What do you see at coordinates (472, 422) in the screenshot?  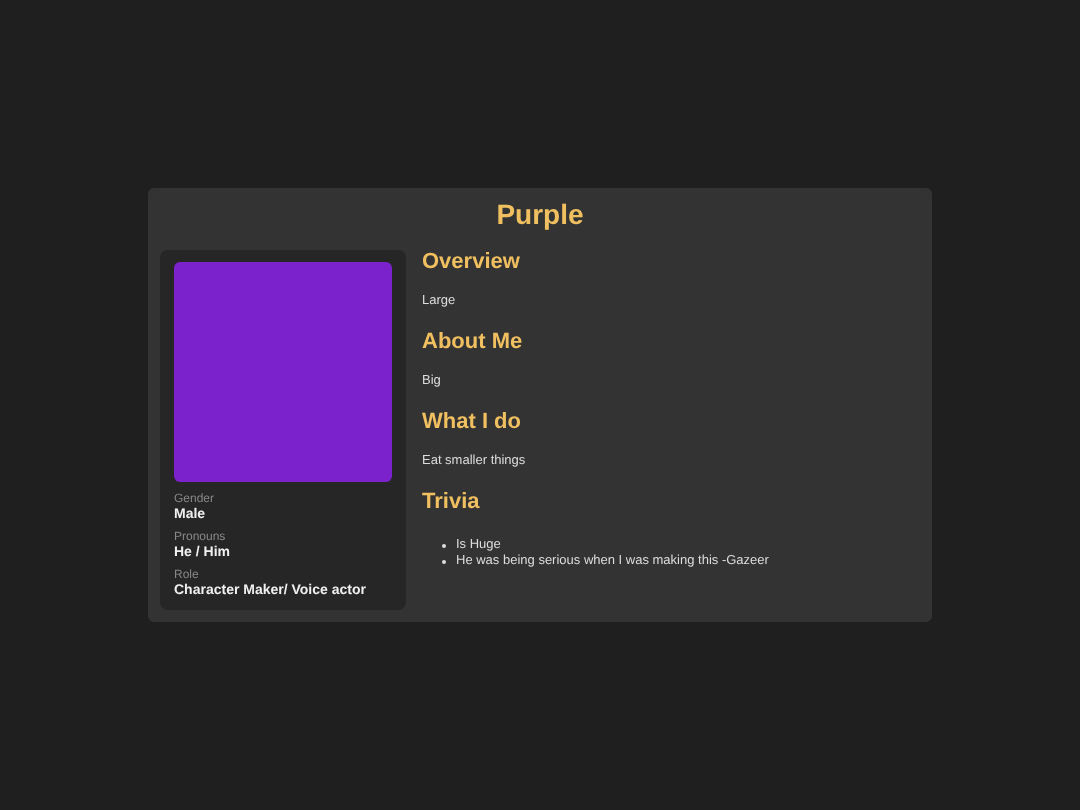 I see `section-heading: What I do` at bounding box center [472, 422].